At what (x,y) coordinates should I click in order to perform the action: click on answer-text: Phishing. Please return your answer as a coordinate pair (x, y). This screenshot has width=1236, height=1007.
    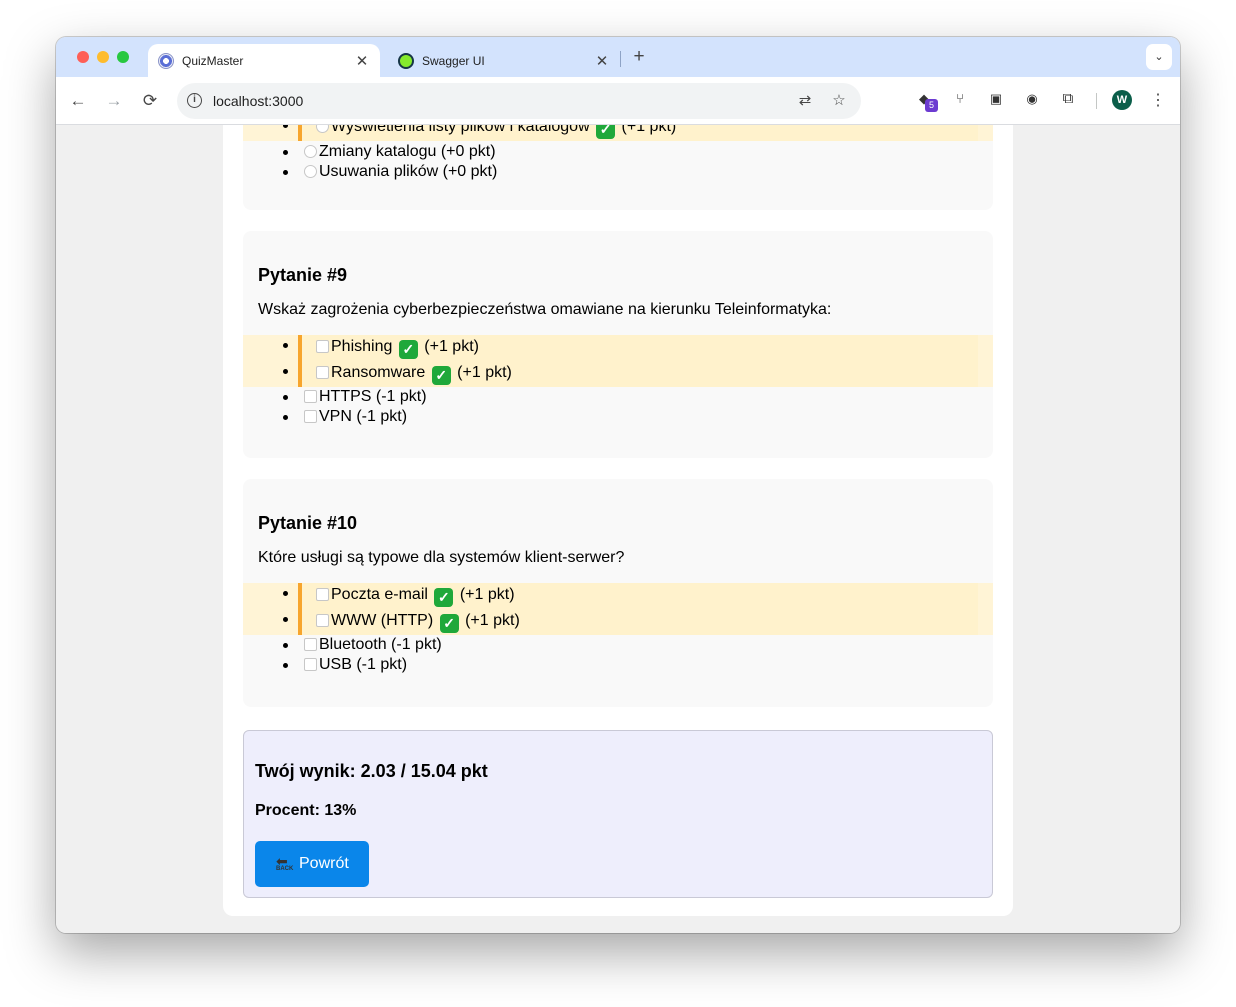
    Looking at the image, I should click on (362, 346).